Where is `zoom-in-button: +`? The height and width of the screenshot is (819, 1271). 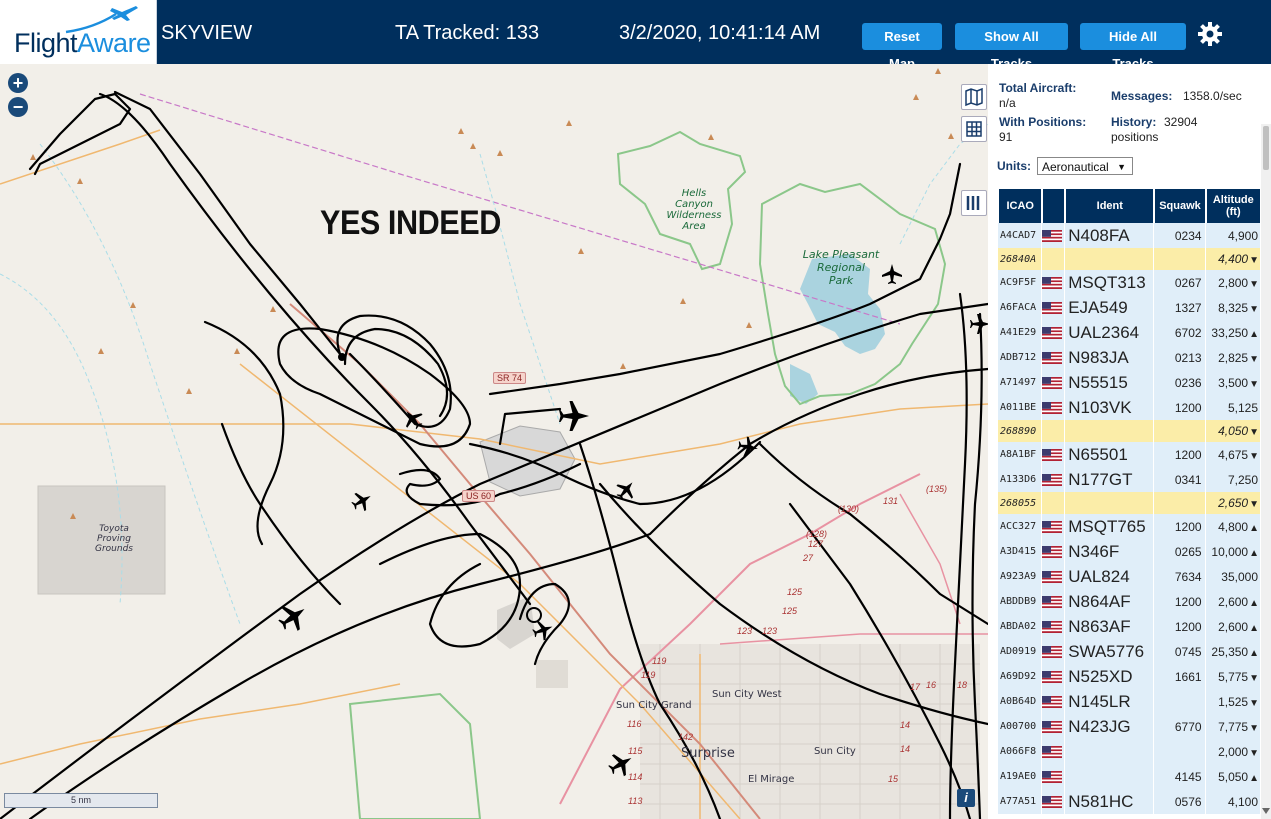
zoom-in-button: + is located at coordinates (18, 83).